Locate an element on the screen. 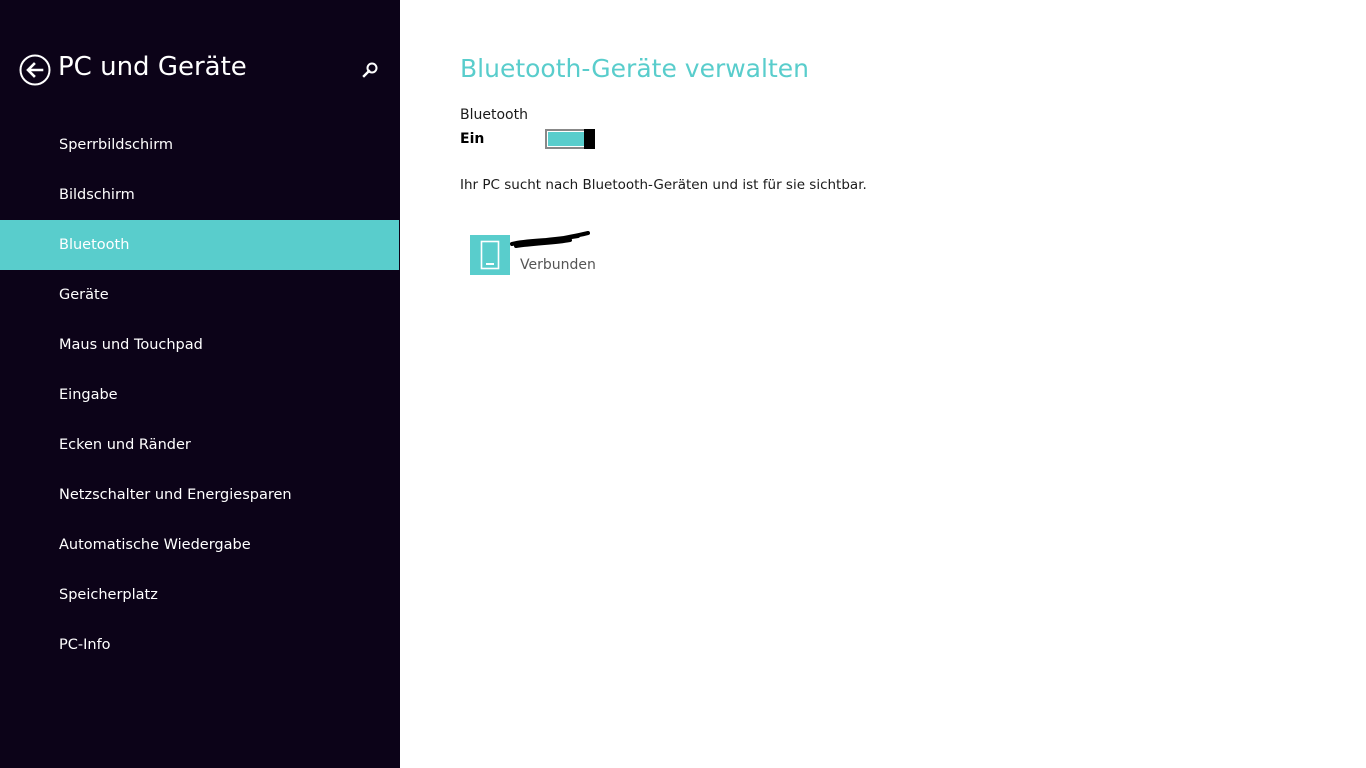 The width and height of the screenshot is (1366, 768). phone-icon is located at coordinates (490, 255).